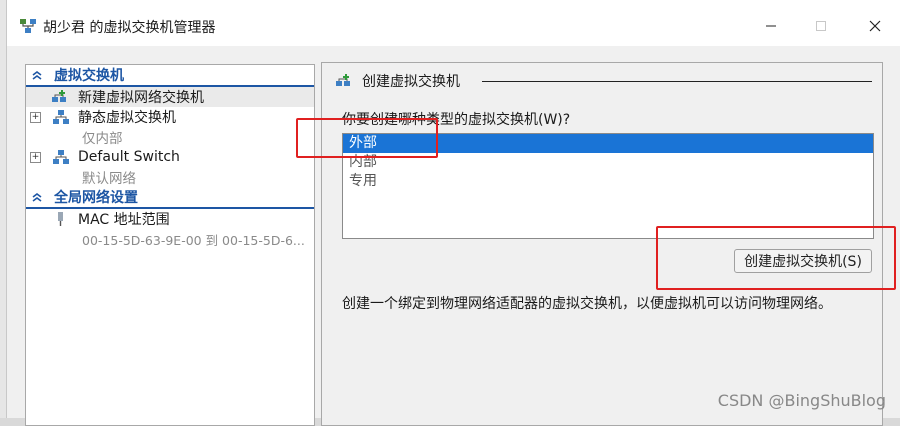  I want to click on tree-item-mac-range: MAC 地址范围, so click(170, 219).